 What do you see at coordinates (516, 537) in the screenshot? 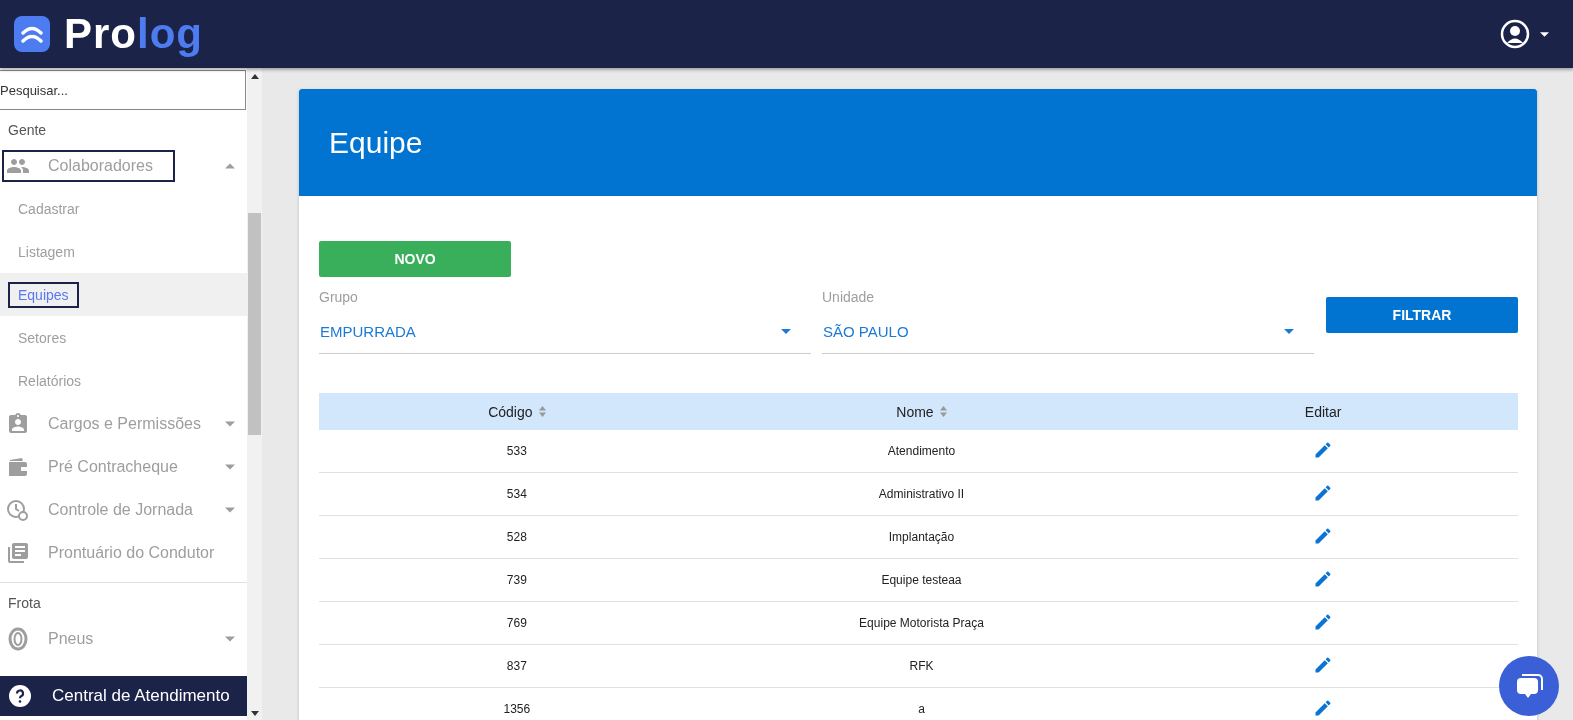
I see `table-cell: 528` at bounding box center [516, 537].